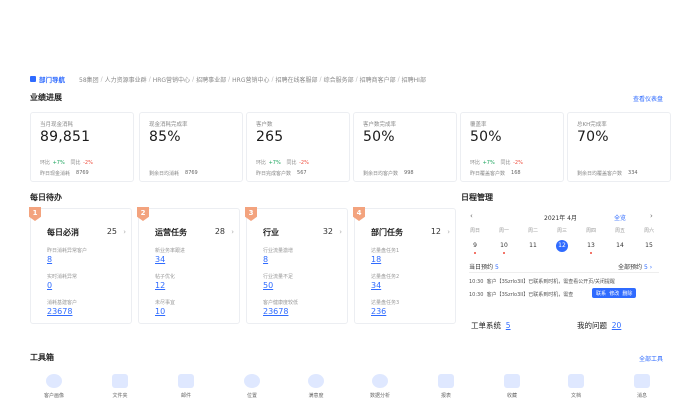  Describe the element at coordinates (378, 79) in the screenshot. I see `crumb-item: 招聘商客户部` at that location.